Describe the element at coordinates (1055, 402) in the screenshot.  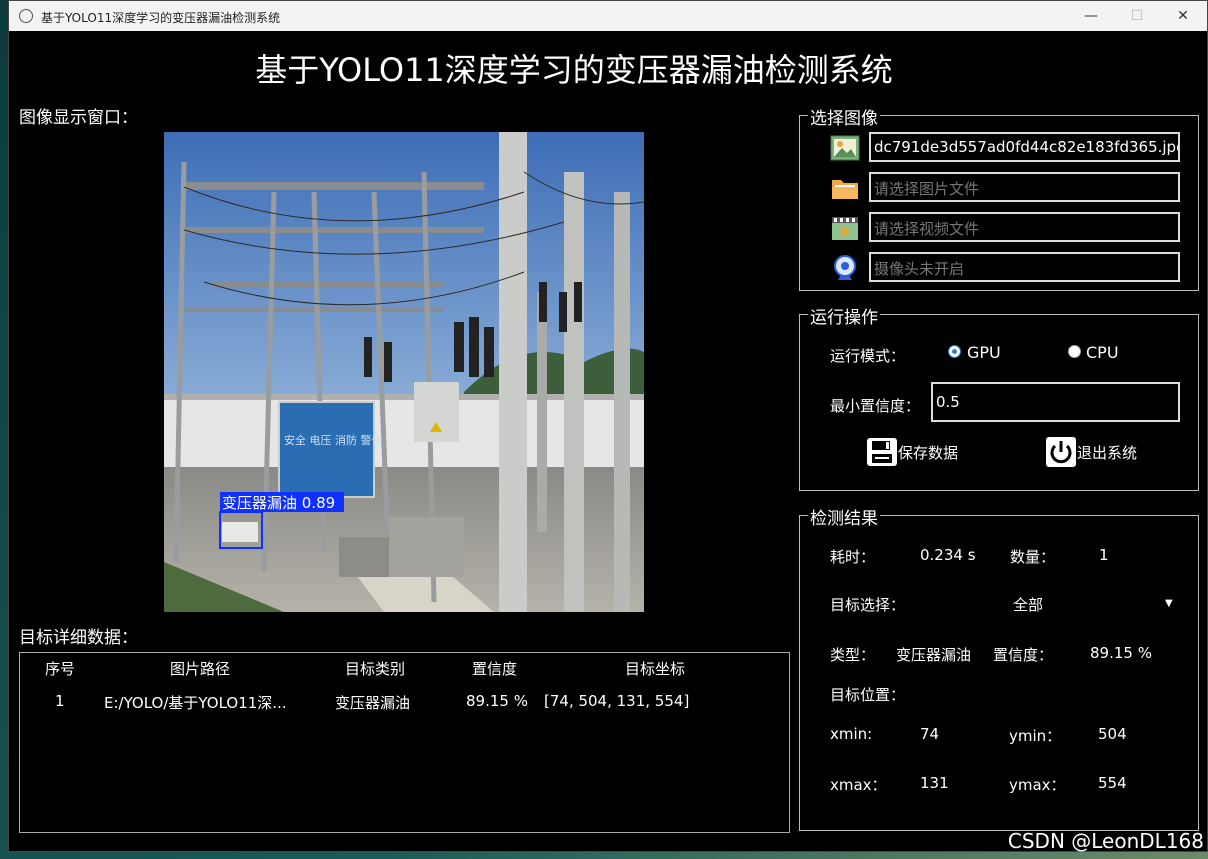
I see `min-confidence-input: 0.5` at that location.